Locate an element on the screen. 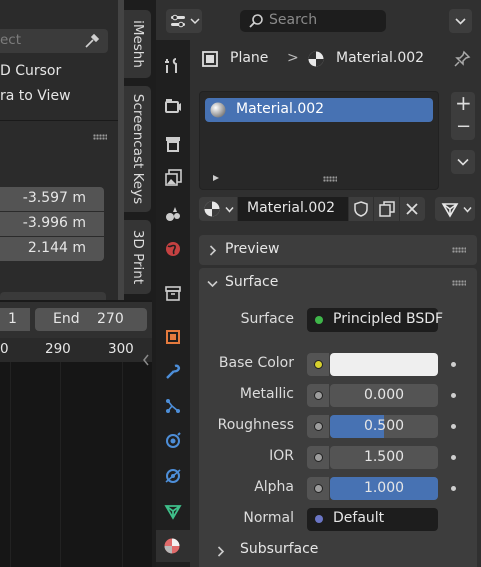 The image size is (481, 567). material-name-value: Material.002 is located at coordinates (291, 208).